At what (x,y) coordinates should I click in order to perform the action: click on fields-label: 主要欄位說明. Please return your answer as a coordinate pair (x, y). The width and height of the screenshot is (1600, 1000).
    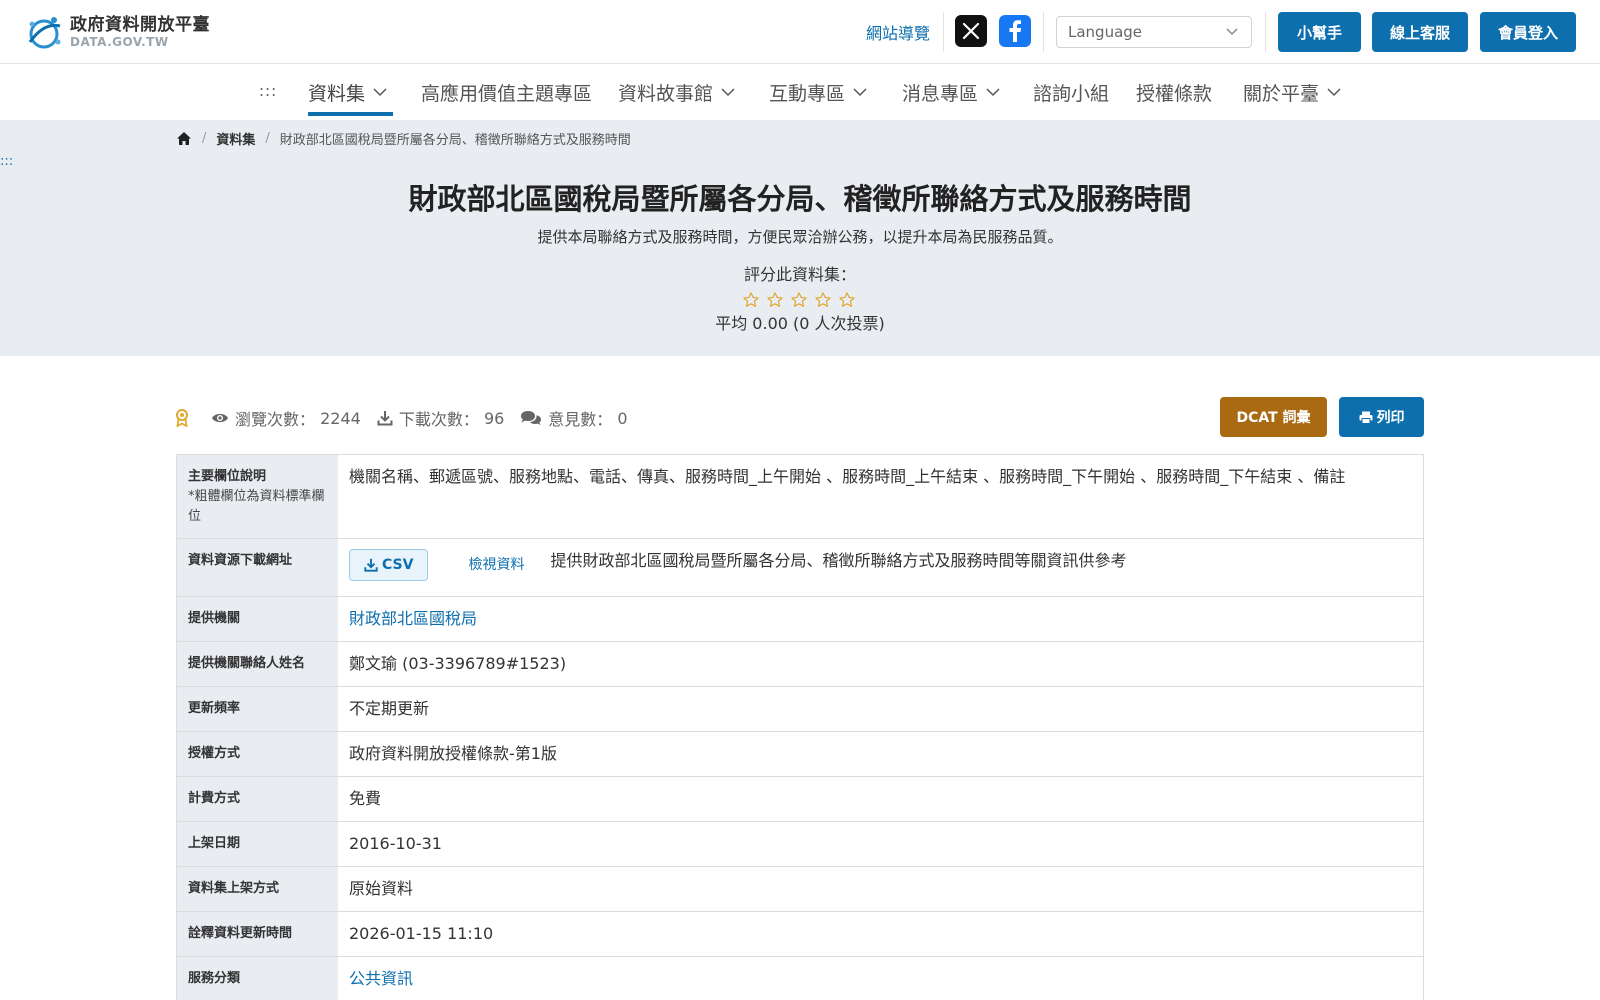
    Looking at the image, I should click on (227, 476).